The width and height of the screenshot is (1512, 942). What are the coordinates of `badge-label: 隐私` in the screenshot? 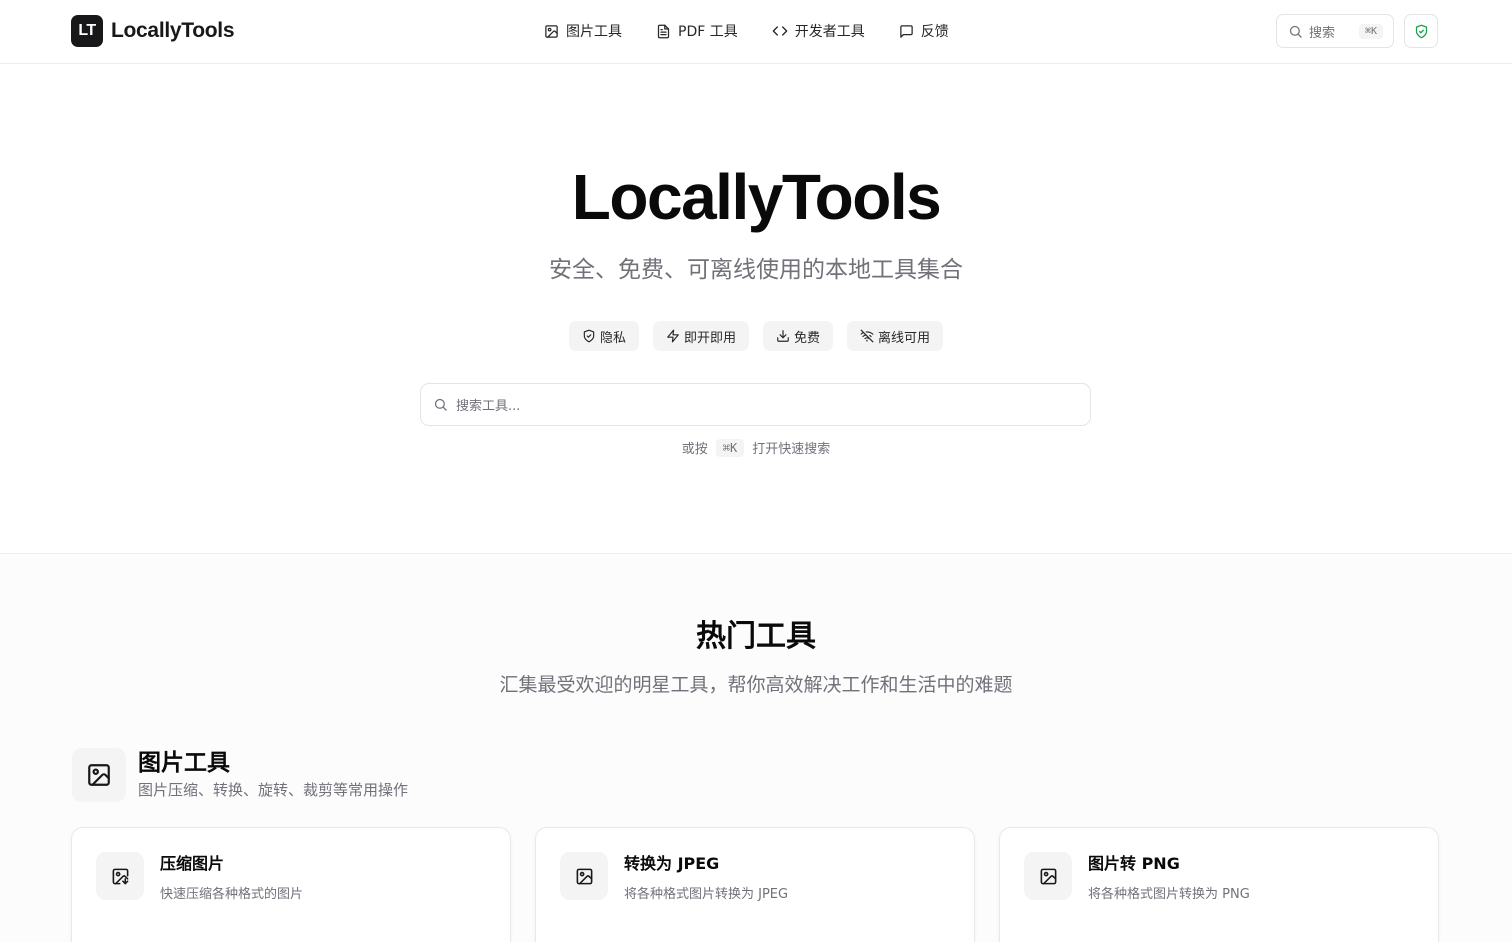 It's located at (612, 338).